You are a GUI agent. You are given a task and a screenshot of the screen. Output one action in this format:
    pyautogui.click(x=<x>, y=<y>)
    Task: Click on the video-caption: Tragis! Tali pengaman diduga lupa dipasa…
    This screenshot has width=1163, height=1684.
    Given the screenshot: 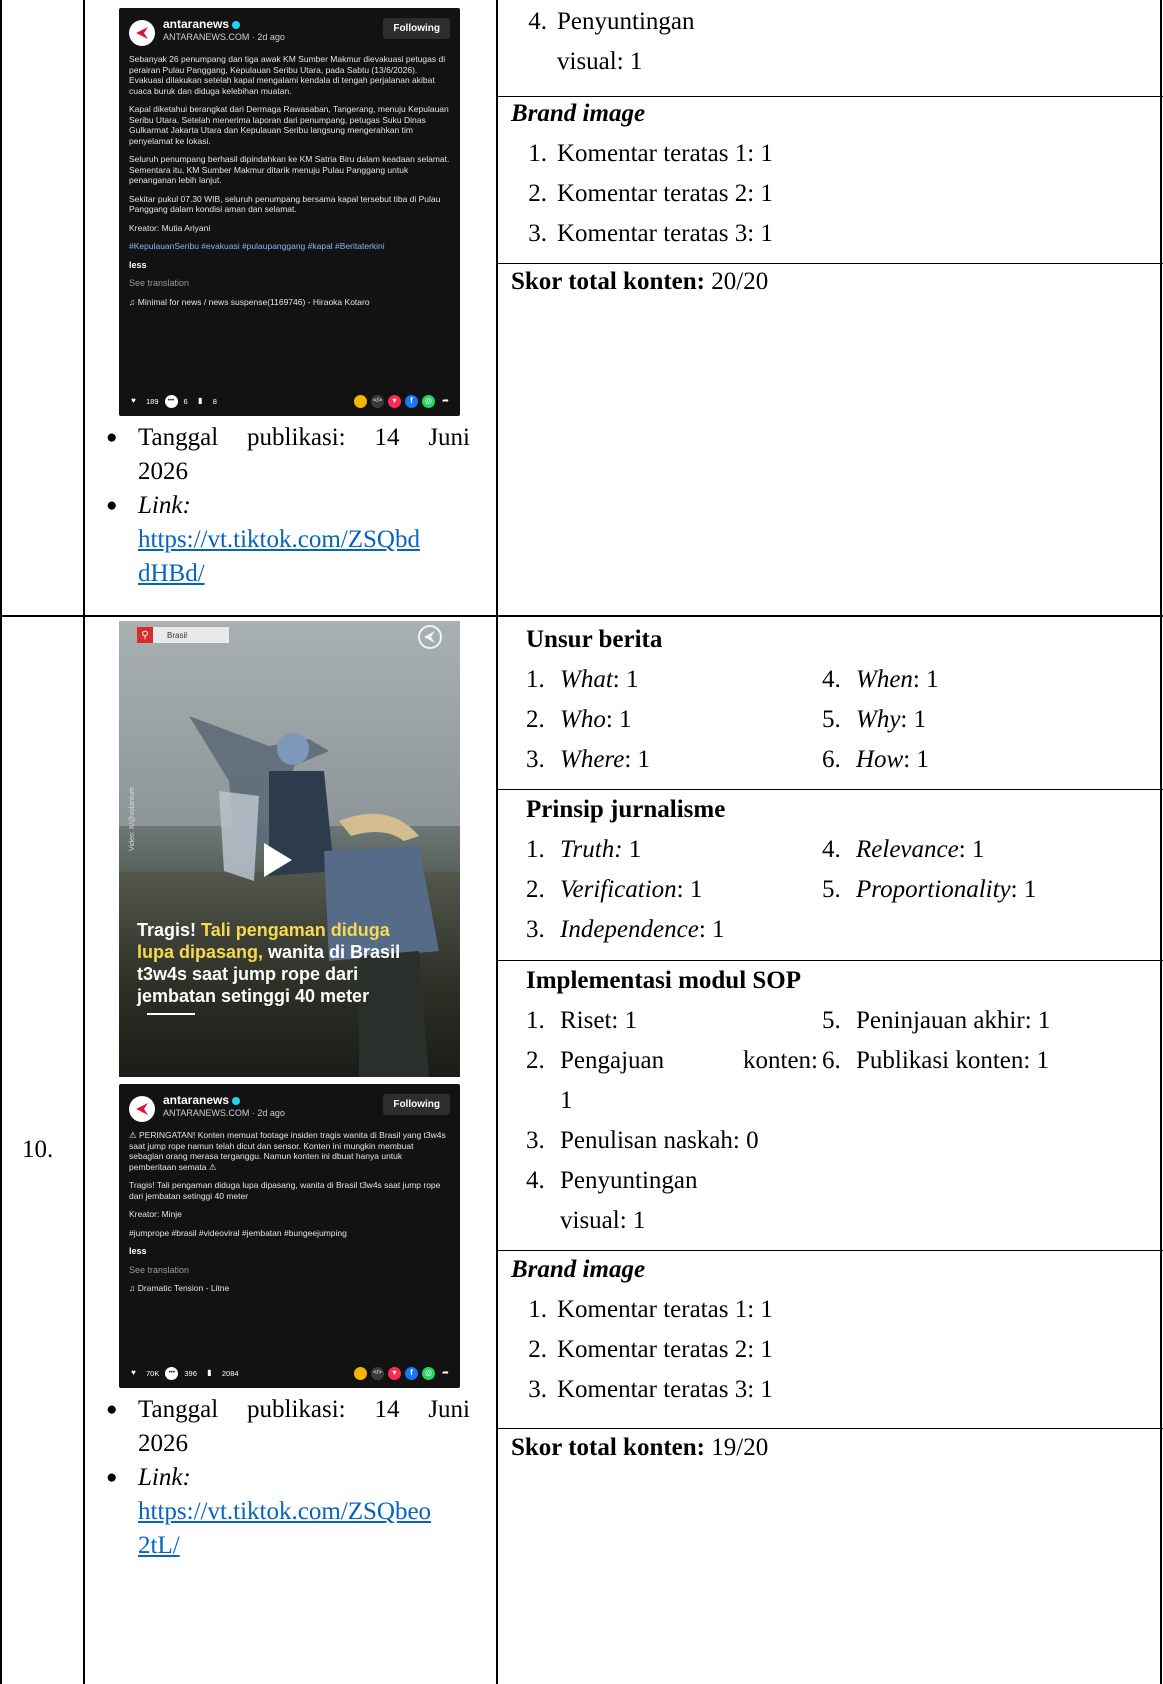 What is the action you would take?
    pyautogui.click(x=282, y=963)
    